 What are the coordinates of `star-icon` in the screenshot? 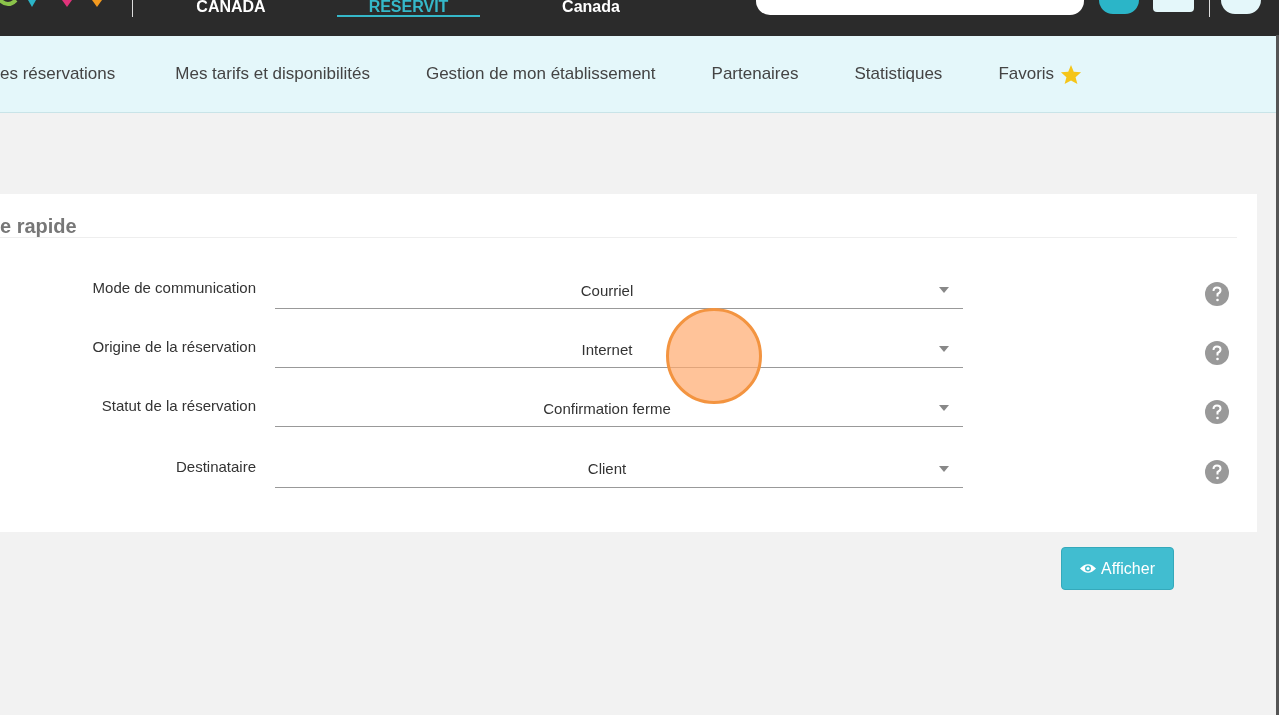 It's located at (1071, 74).